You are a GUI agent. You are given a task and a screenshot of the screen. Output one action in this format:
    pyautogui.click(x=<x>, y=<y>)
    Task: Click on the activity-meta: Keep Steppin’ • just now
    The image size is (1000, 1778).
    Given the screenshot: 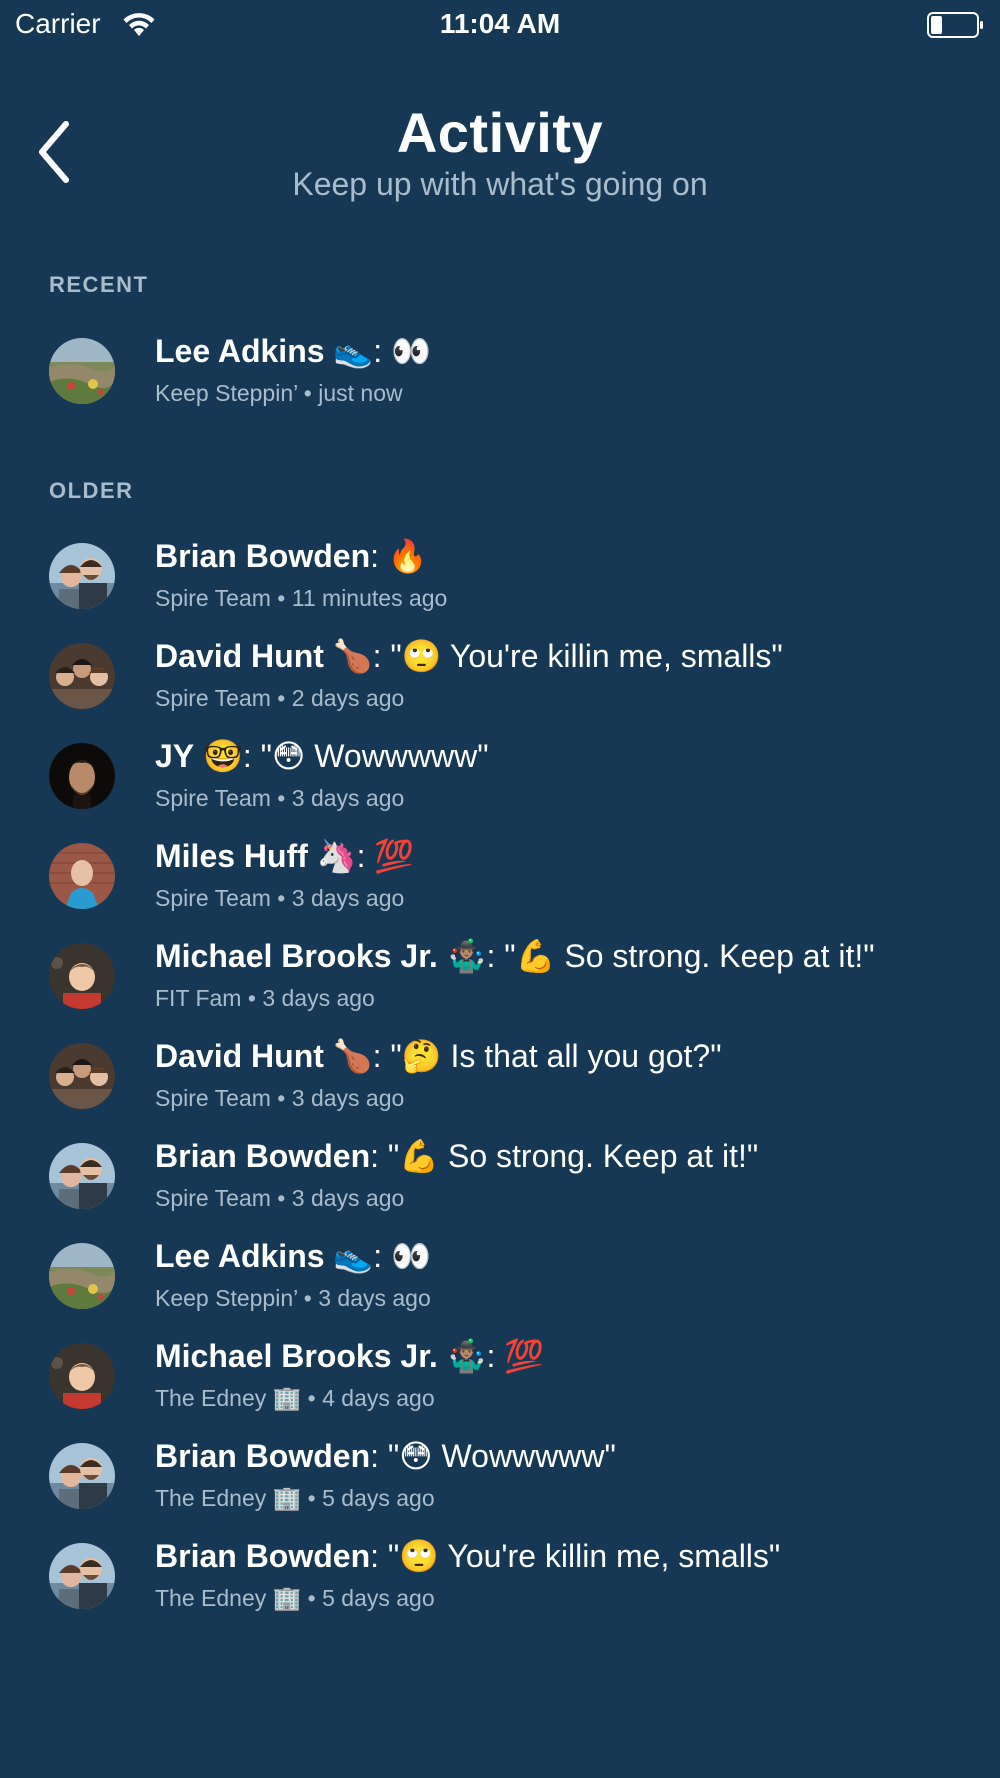 What is the action you would take?
    pyautogui.click(x=279, y=393)
    